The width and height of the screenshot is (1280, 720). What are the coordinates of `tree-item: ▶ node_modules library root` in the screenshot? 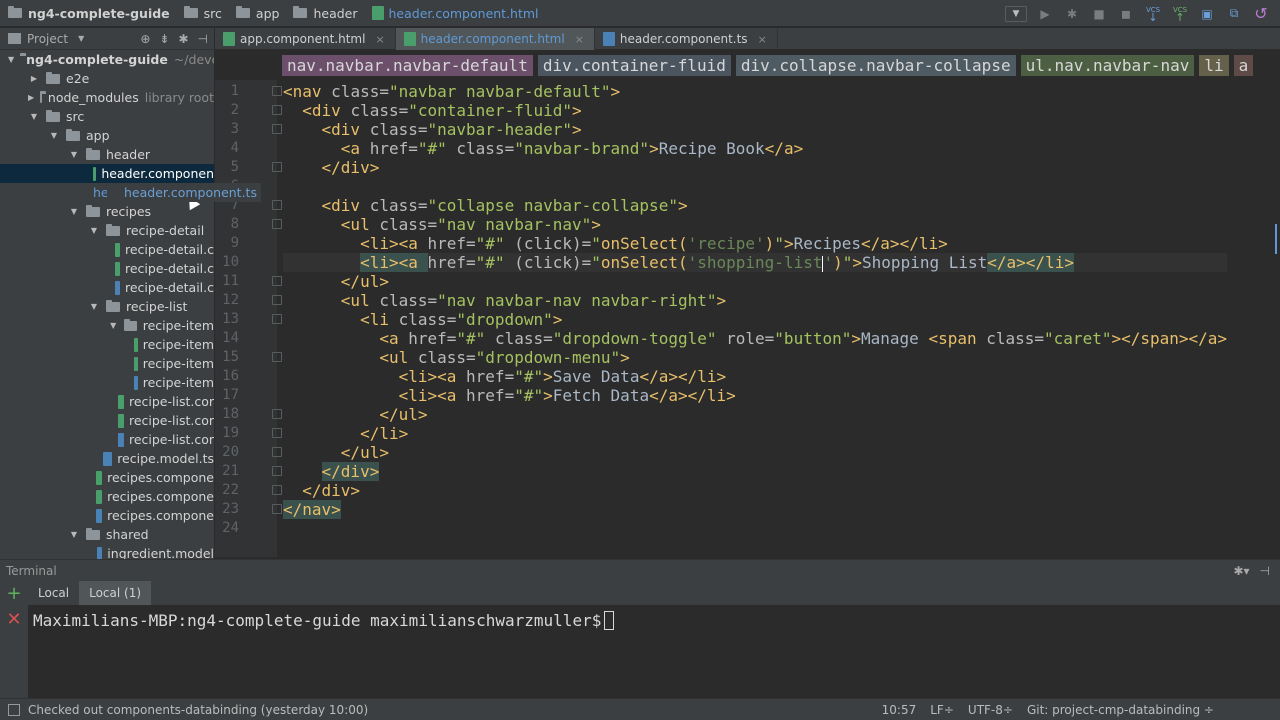 It's located at (107, 97).